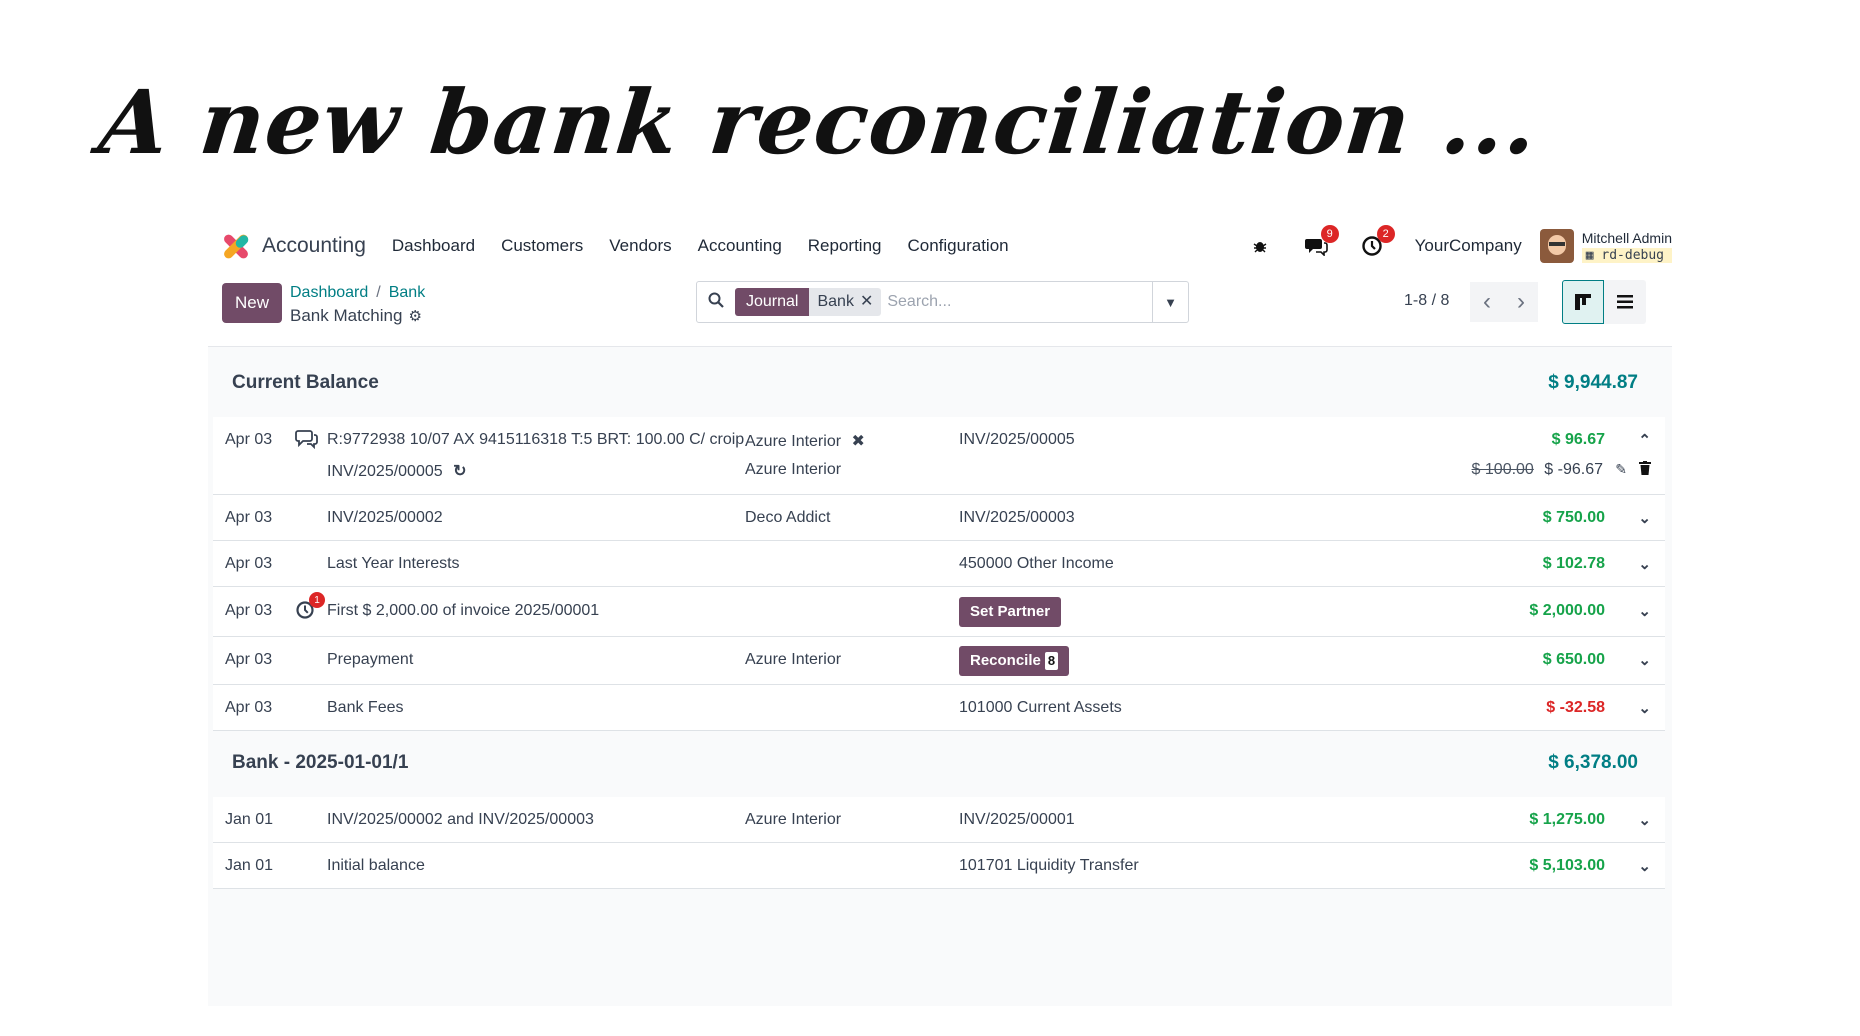 This screenshot has width=1860, height=1036. What do you see at coordinates (393, 564) in the screenshot?
I see `line-label: Last Year Interests` at bounding box center [393, 564].